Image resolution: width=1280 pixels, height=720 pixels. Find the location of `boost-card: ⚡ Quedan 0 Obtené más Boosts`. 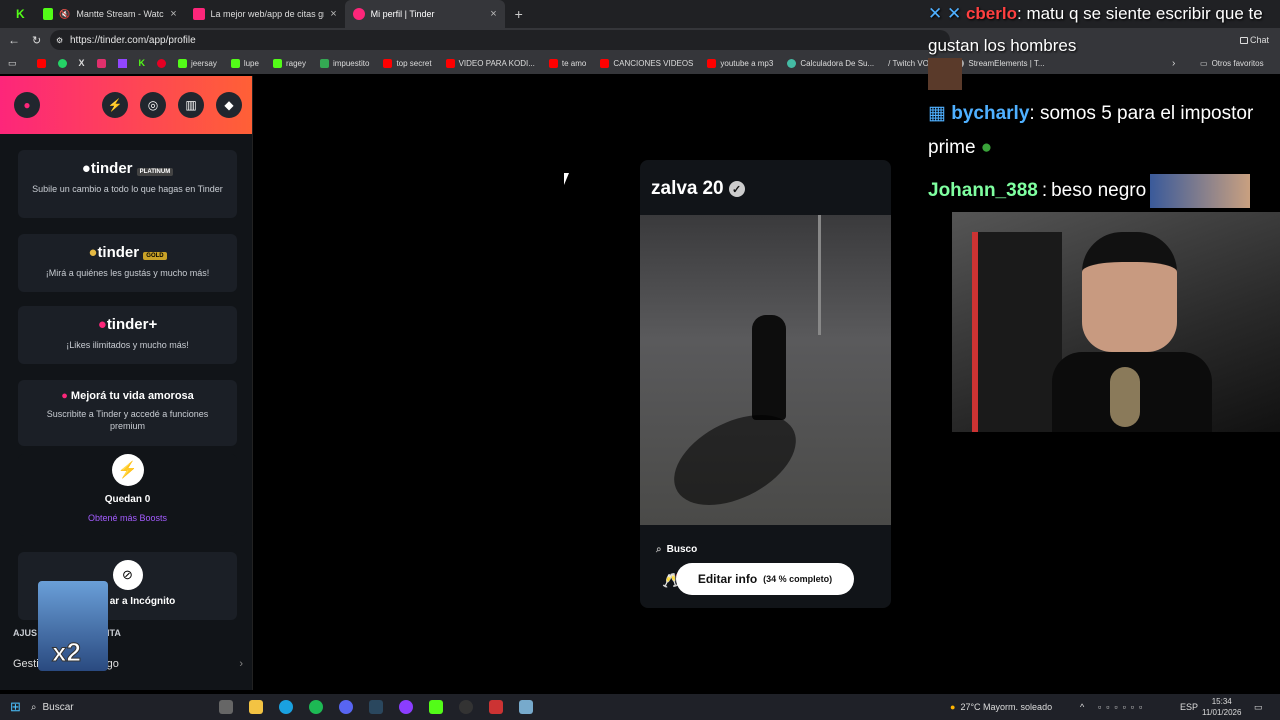

boost-card: ⚡ Quedan 0 Obtené más Boosts is located at coordinates (127, 495).